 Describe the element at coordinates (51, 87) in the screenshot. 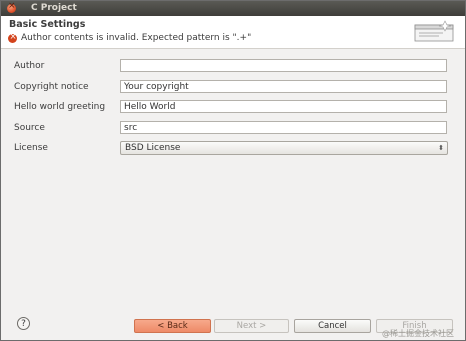

I see `copyright-label: Copyright notice` at that location.